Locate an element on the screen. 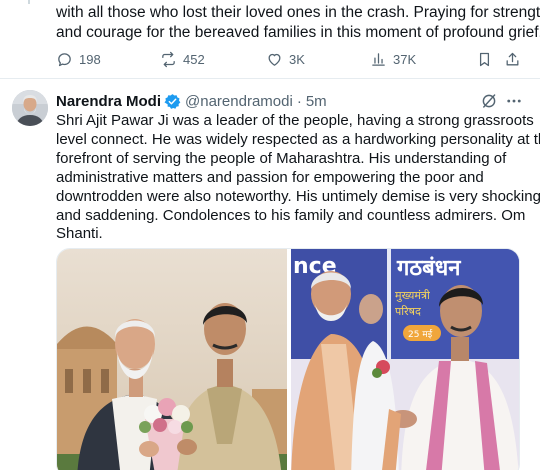 The width and height of the screenshot is (540, 470). more-icon is located at coordinates (514, 101).